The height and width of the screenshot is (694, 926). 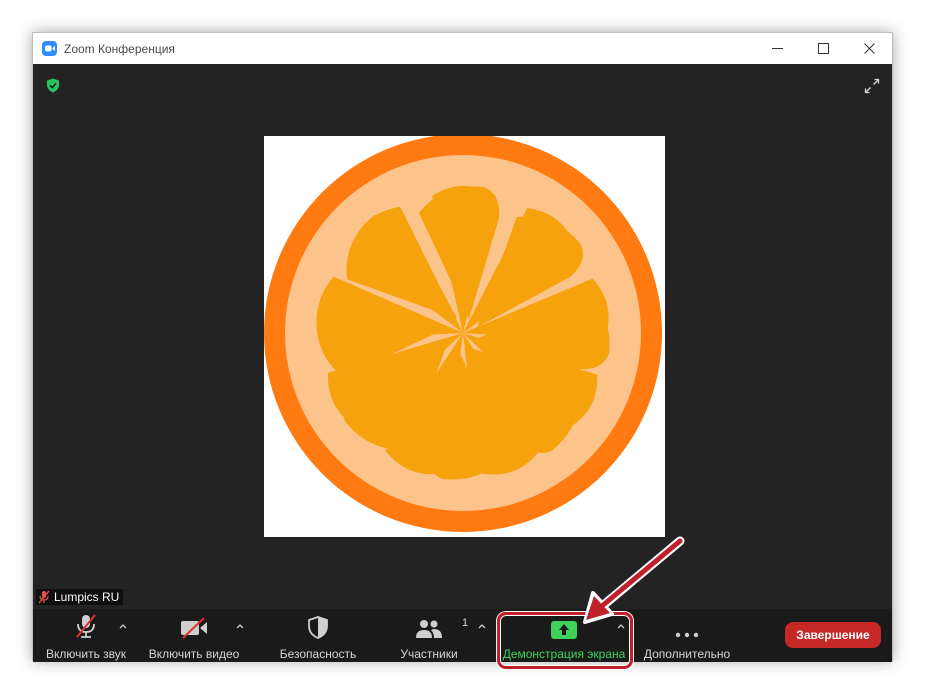 I want to click on window-controls, so click(x=823, y=48).